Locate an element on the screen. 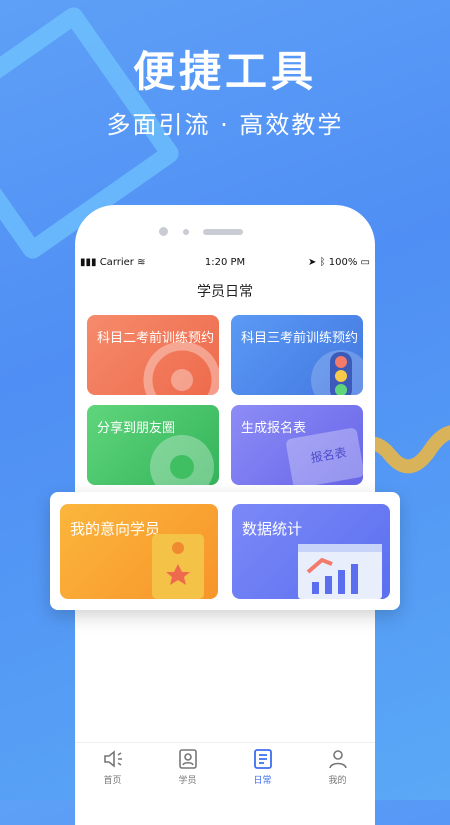  card-share-moments: 分享到朋友圈 is located at coordinates (153, 445).